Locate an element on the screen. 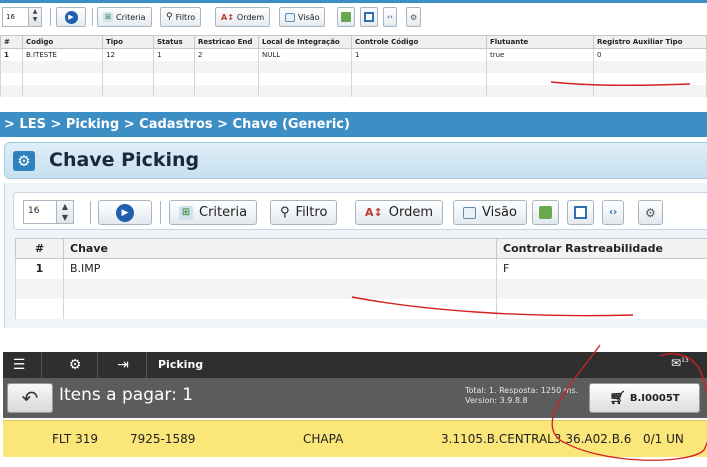 The image size is (707, 467). code-button: 🛒︎ B.I0005T is located at coordinates (644, 398).